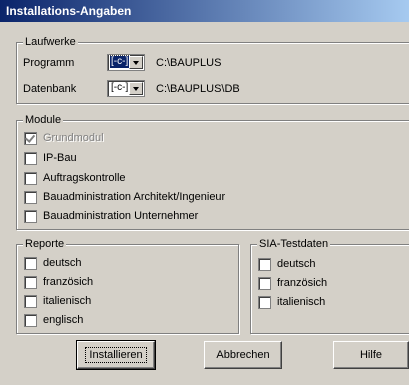  I want to click on sia-franzoesisch-checkbox: französich, so click(292, 283).